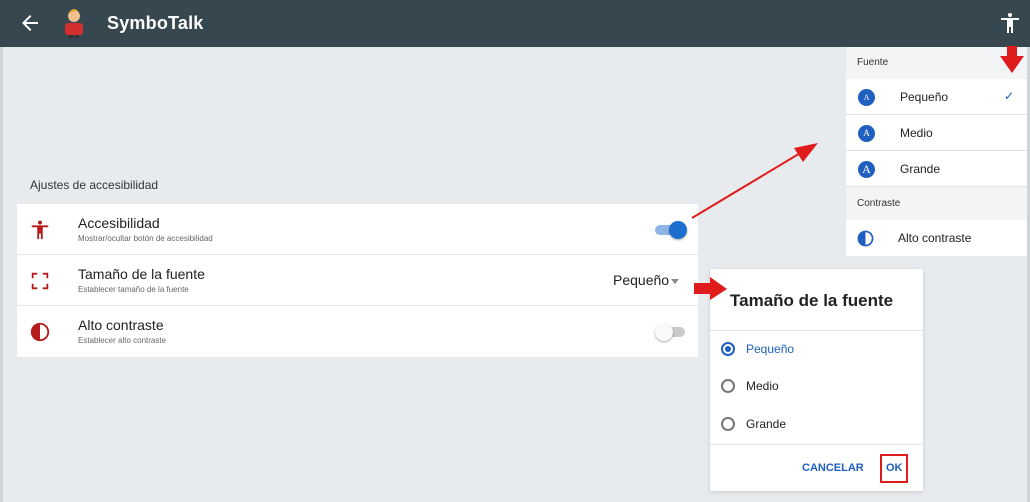  What do you see at coordinates (879, 203) in the screenshot?
I see `contrast-header: Contraste` at bounding box center [879, 203].